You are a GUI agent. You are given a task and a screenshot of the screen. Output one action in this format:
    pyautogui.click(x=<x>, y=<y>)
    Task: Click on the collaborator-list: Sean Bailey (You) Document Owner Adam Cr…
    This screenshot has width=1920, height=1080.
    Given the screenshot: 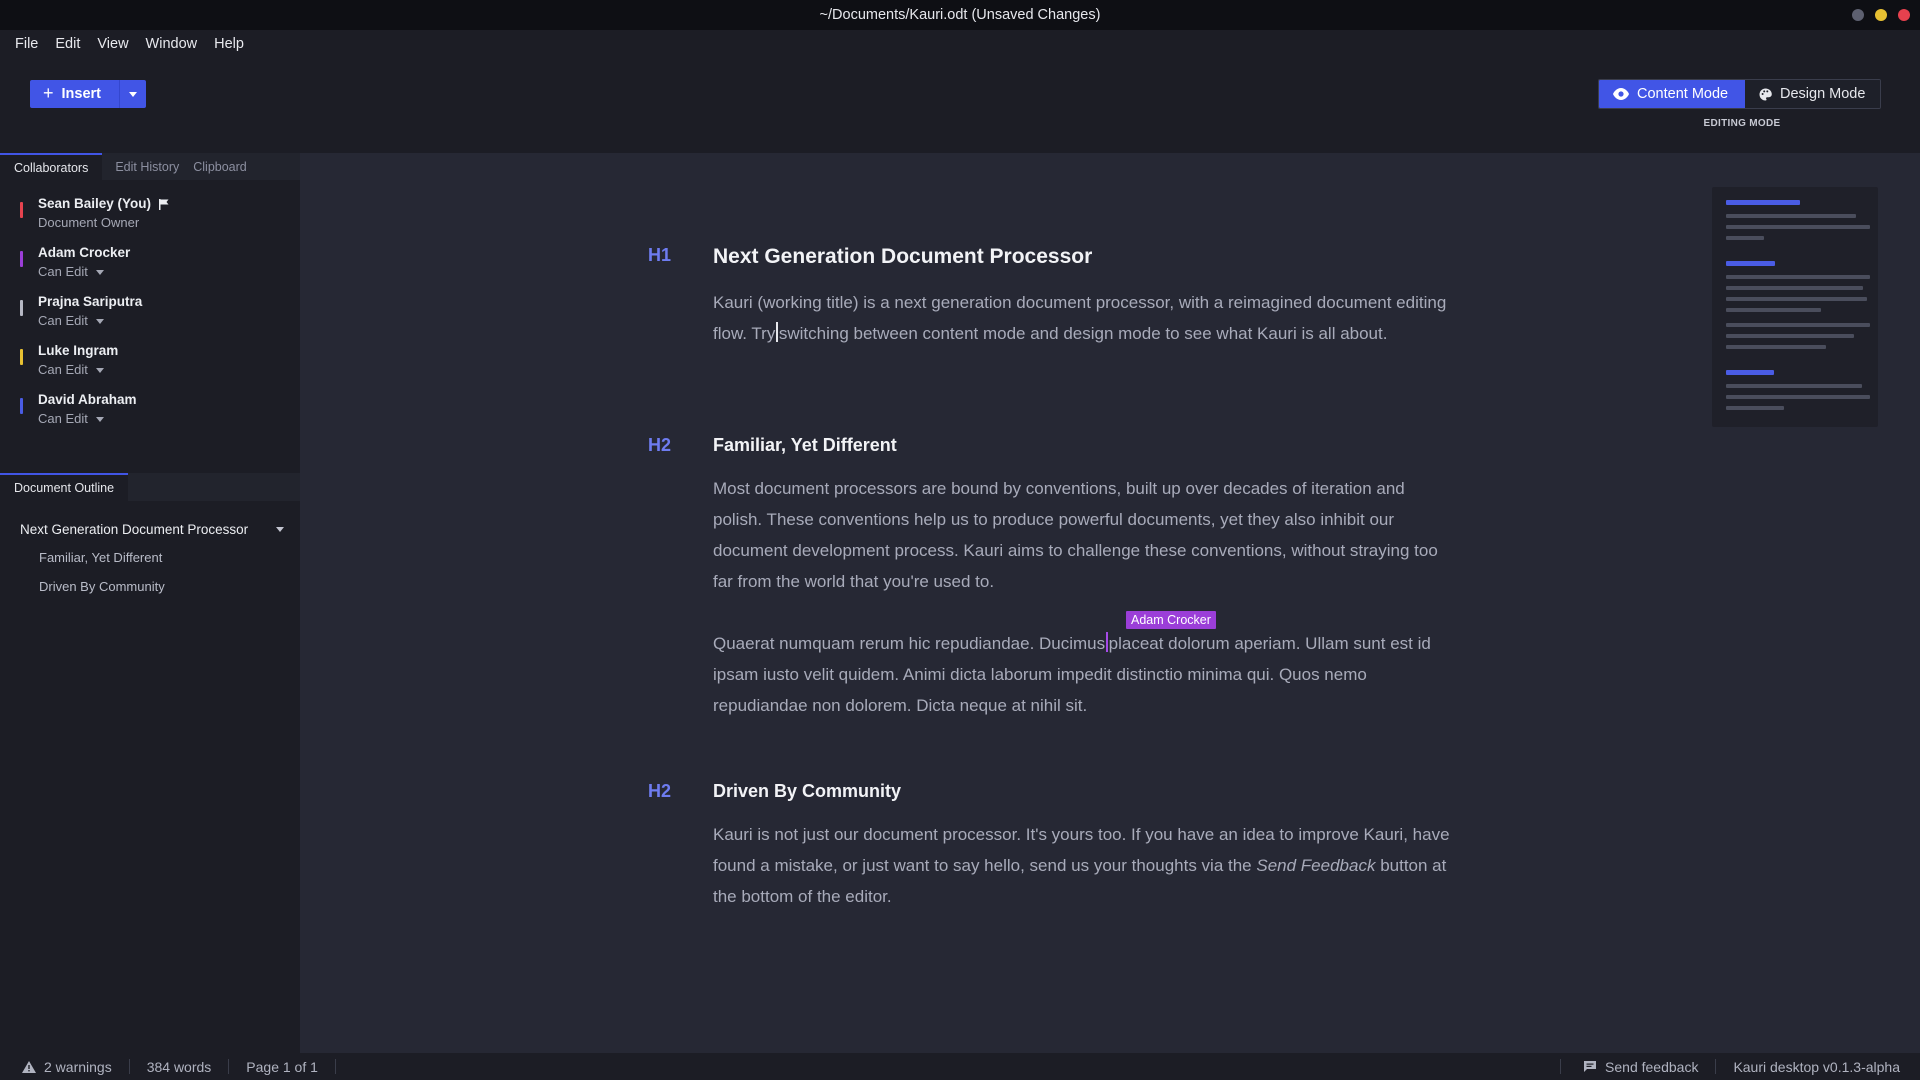 What is the action you would take?
    pyautogui.click(x=150, y=309)
    